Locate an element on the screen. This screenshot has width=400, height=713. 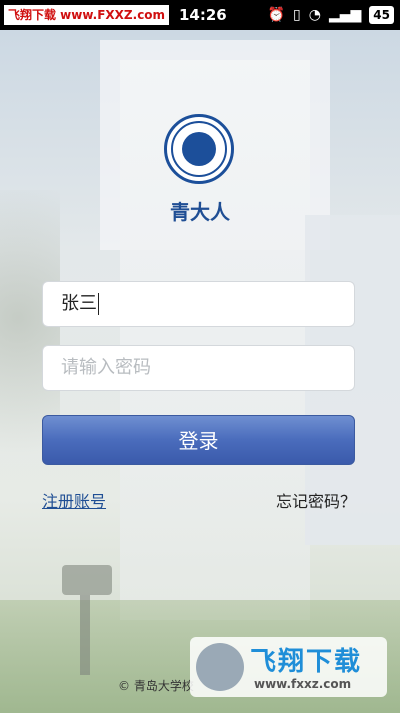
university-logo is located at coordinates (199, 149).